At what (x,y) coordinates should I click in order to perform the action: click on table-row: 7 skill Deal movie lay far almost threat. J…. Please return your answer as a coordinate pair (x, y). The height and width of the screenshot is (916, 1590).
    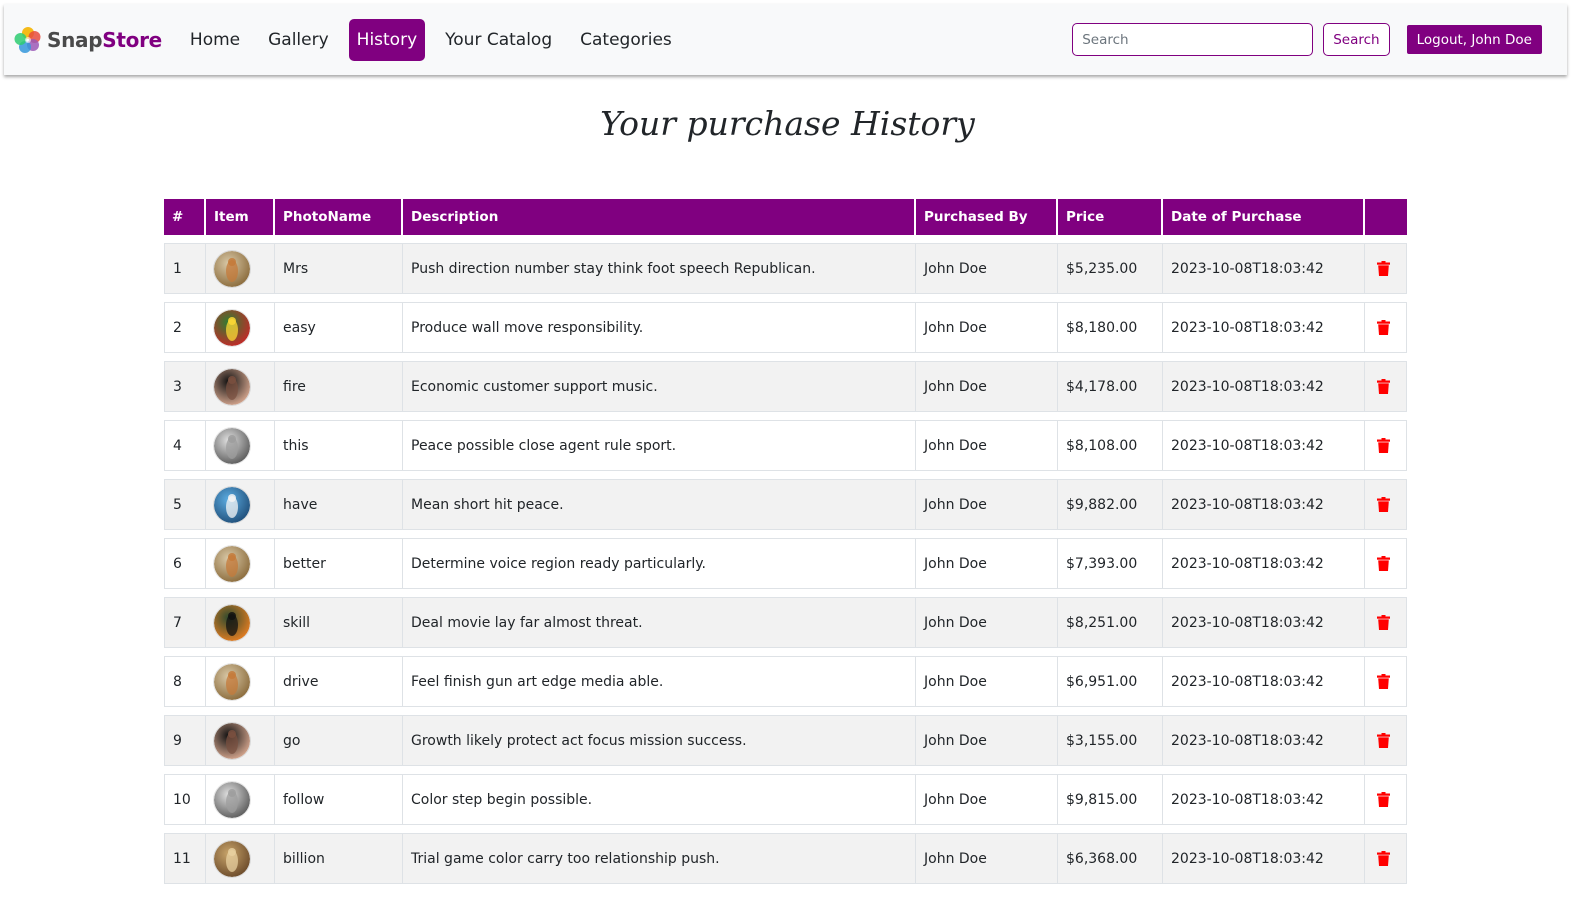
    Looking at the image, I should click on (785, 622).